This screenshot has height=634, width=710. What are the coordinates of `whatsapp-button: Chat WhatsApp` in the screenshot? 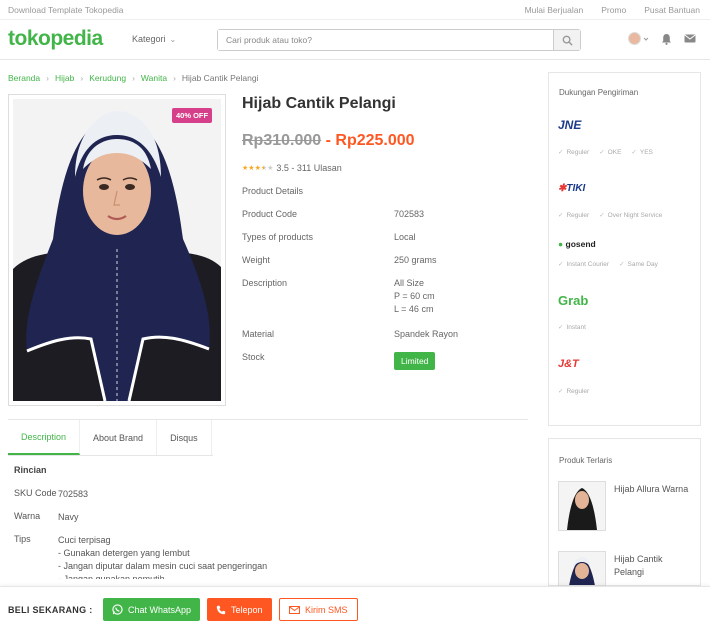 It's located at (152, 609).